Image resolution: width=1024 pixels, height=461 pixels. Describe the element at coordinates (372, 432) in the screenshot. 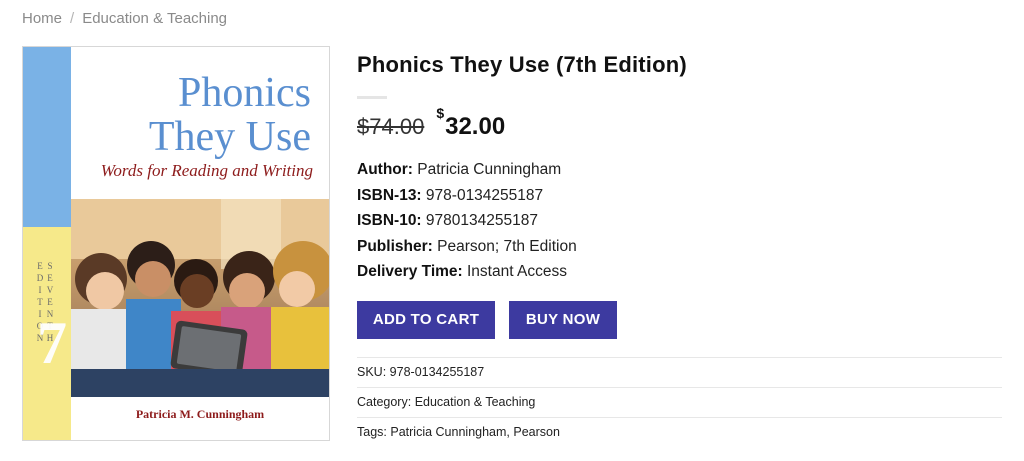

I see `tags-label: Tags:` at that location.